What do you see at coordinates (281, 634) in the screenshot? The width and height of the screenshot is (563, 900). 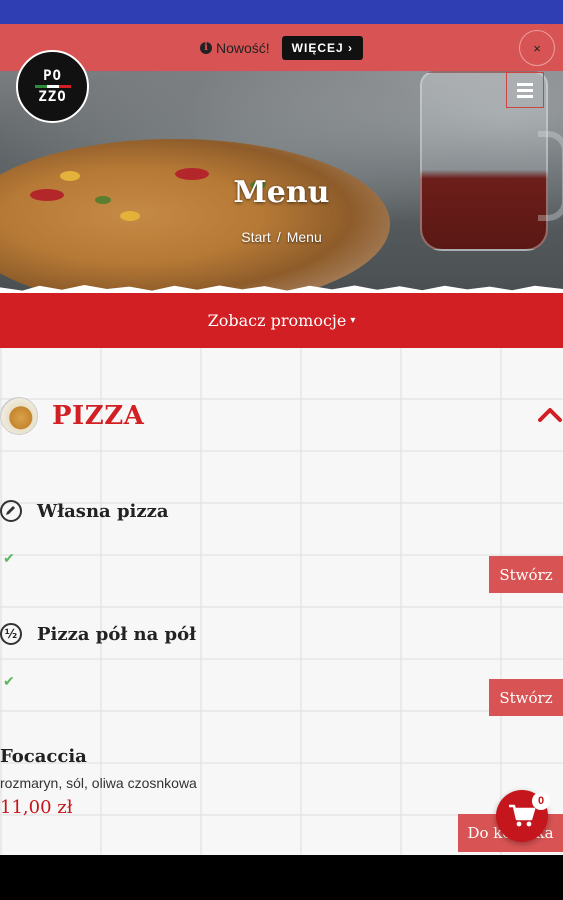 I see `menu-item-name-row: ½ Pizza pół na pół` at bounding box center [281, 634].